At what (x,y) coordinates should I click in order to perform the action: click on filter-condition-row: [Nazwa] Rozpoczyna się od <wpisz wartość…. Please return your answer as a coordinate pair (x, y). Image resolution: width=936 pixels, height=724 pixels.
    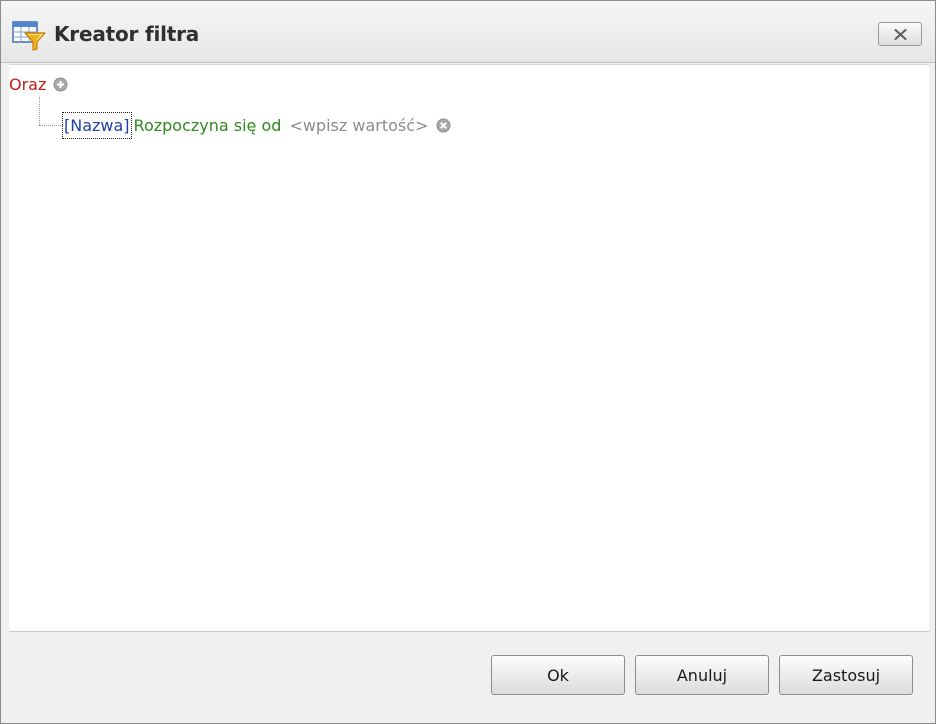
    Looking at the image, I should click on (256, 125).